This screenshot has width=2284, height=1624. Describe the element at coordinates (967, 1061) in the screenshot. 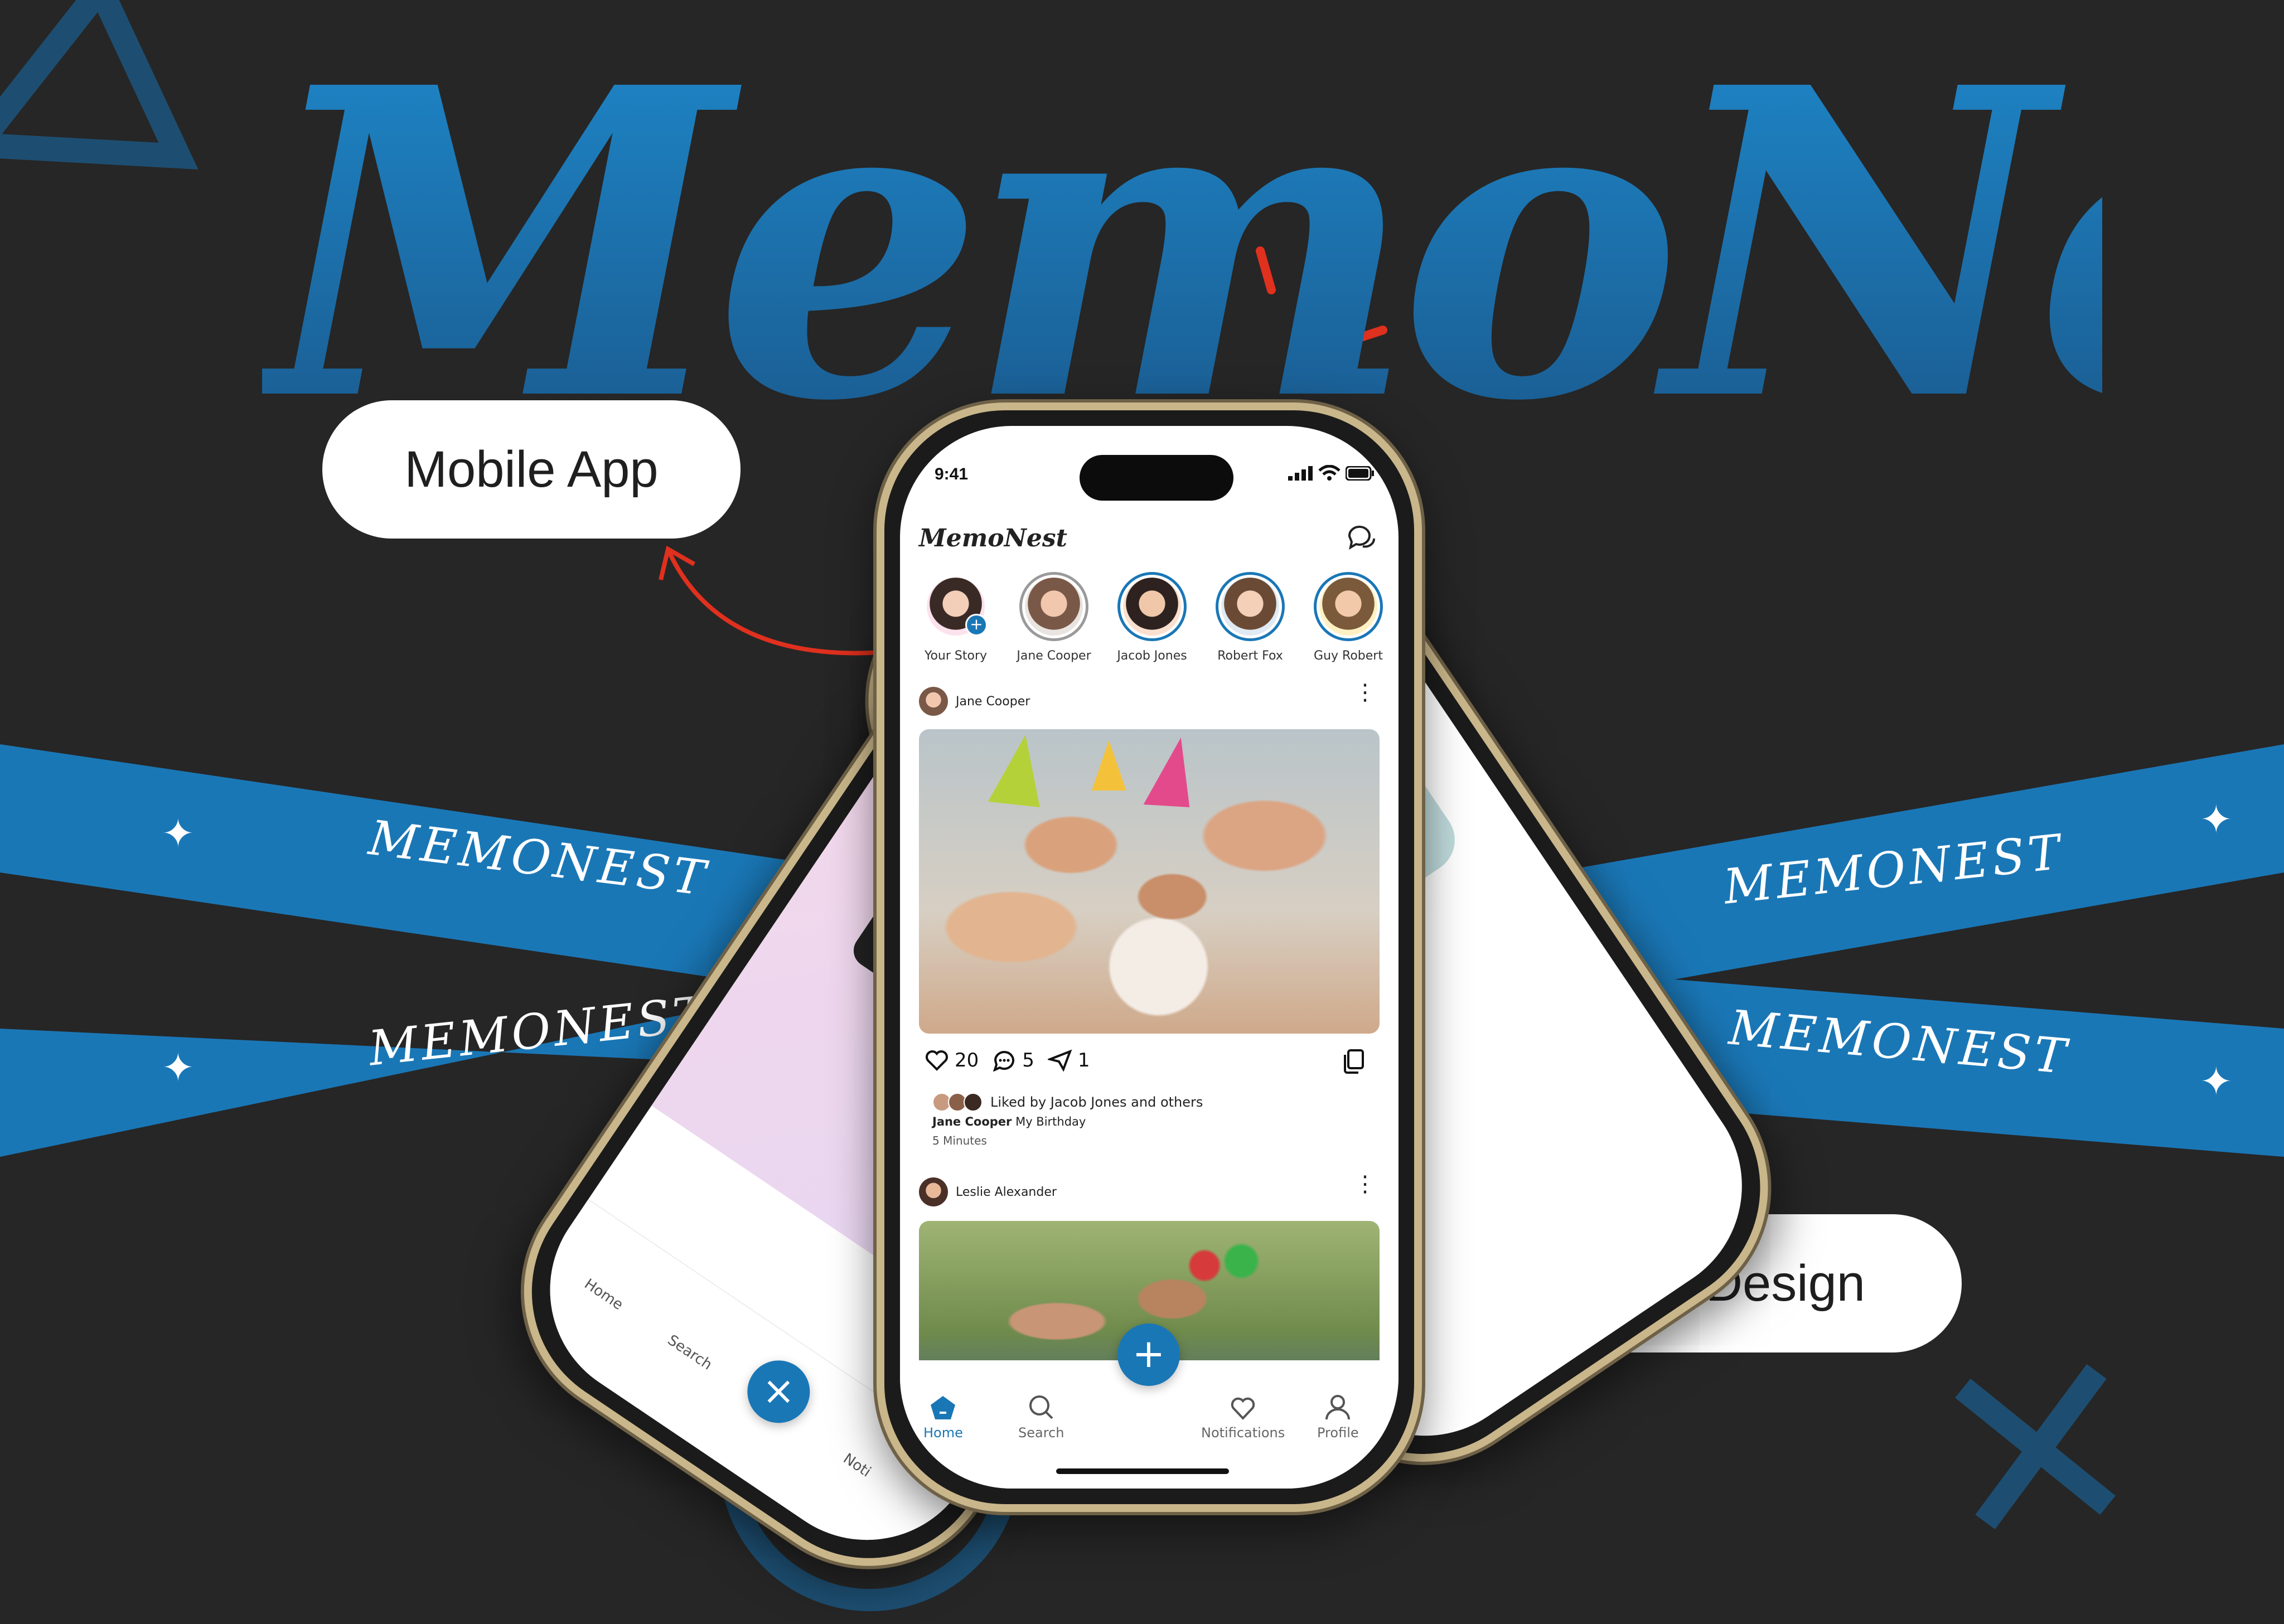

I see `like-count: 20` at that location.